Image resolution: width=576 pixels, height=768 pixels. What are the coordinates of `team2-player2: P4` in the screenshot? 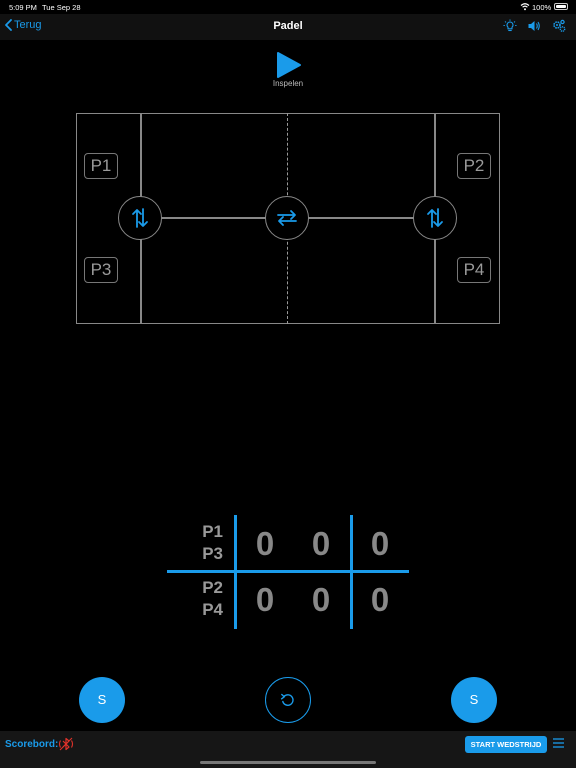 It's located at (212, 609).